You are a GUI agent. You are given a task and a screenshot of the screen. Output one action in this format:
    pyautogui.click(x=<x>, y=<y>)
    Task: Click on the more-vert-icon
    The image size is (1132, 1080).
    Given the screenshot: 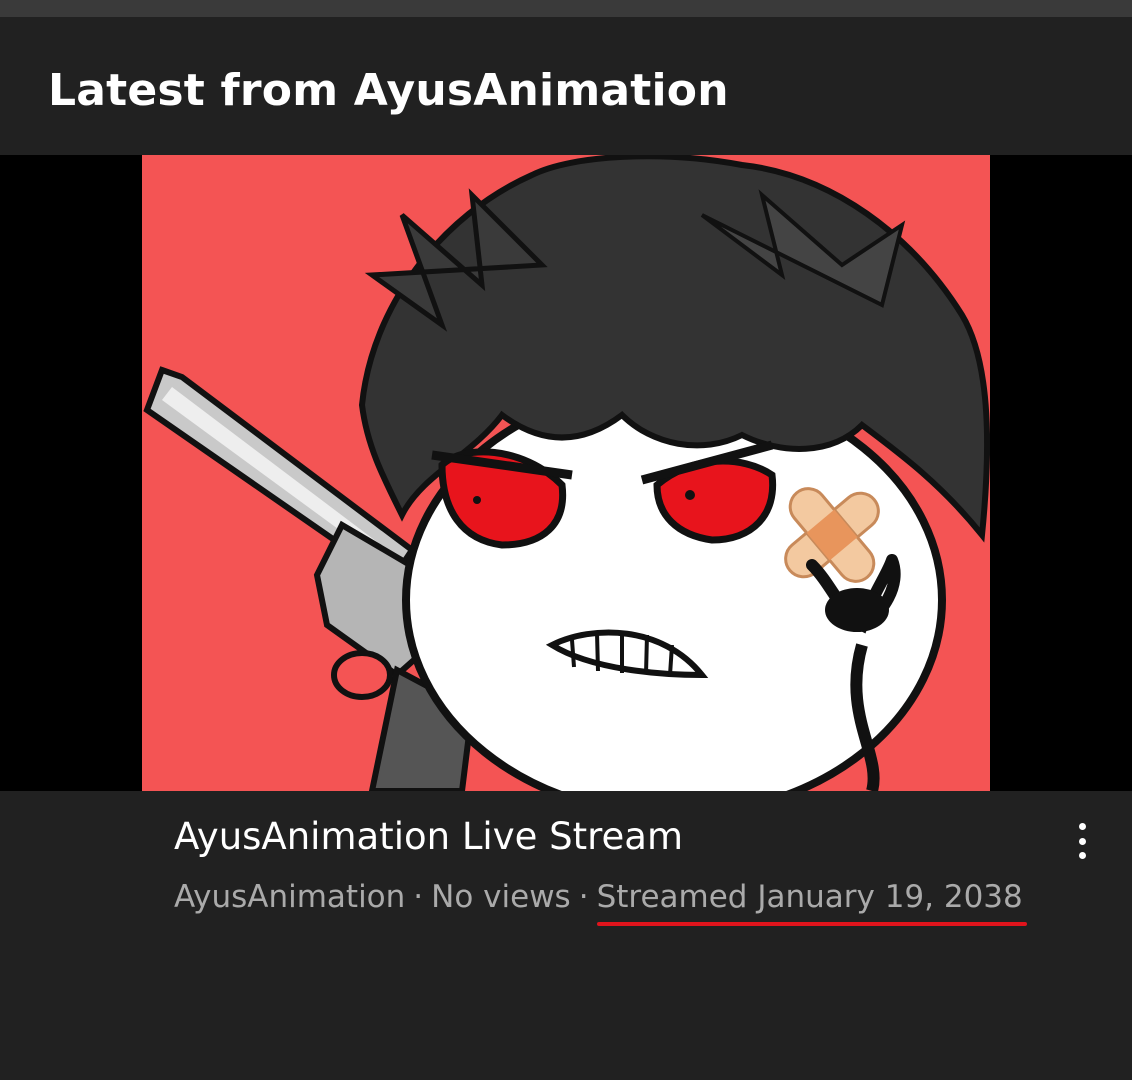 What is the action you would take?
    pyautogui.click(x=1082, y=841)
    